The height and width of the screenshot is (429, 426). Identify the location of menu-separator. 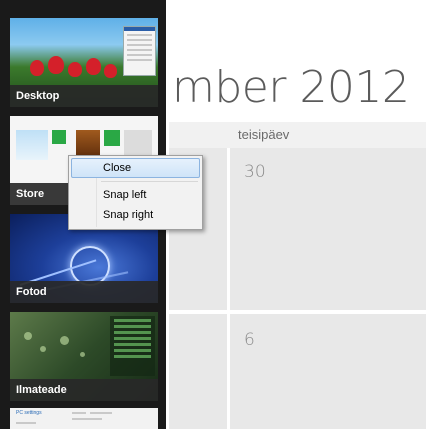
(149, 181).